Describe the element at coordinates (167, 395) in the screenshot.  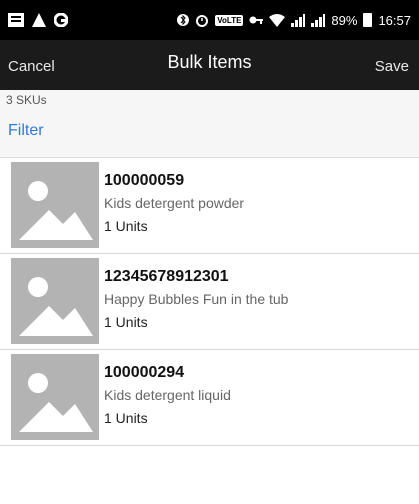
I see `item-description: Kids detergent liquid` at that location.